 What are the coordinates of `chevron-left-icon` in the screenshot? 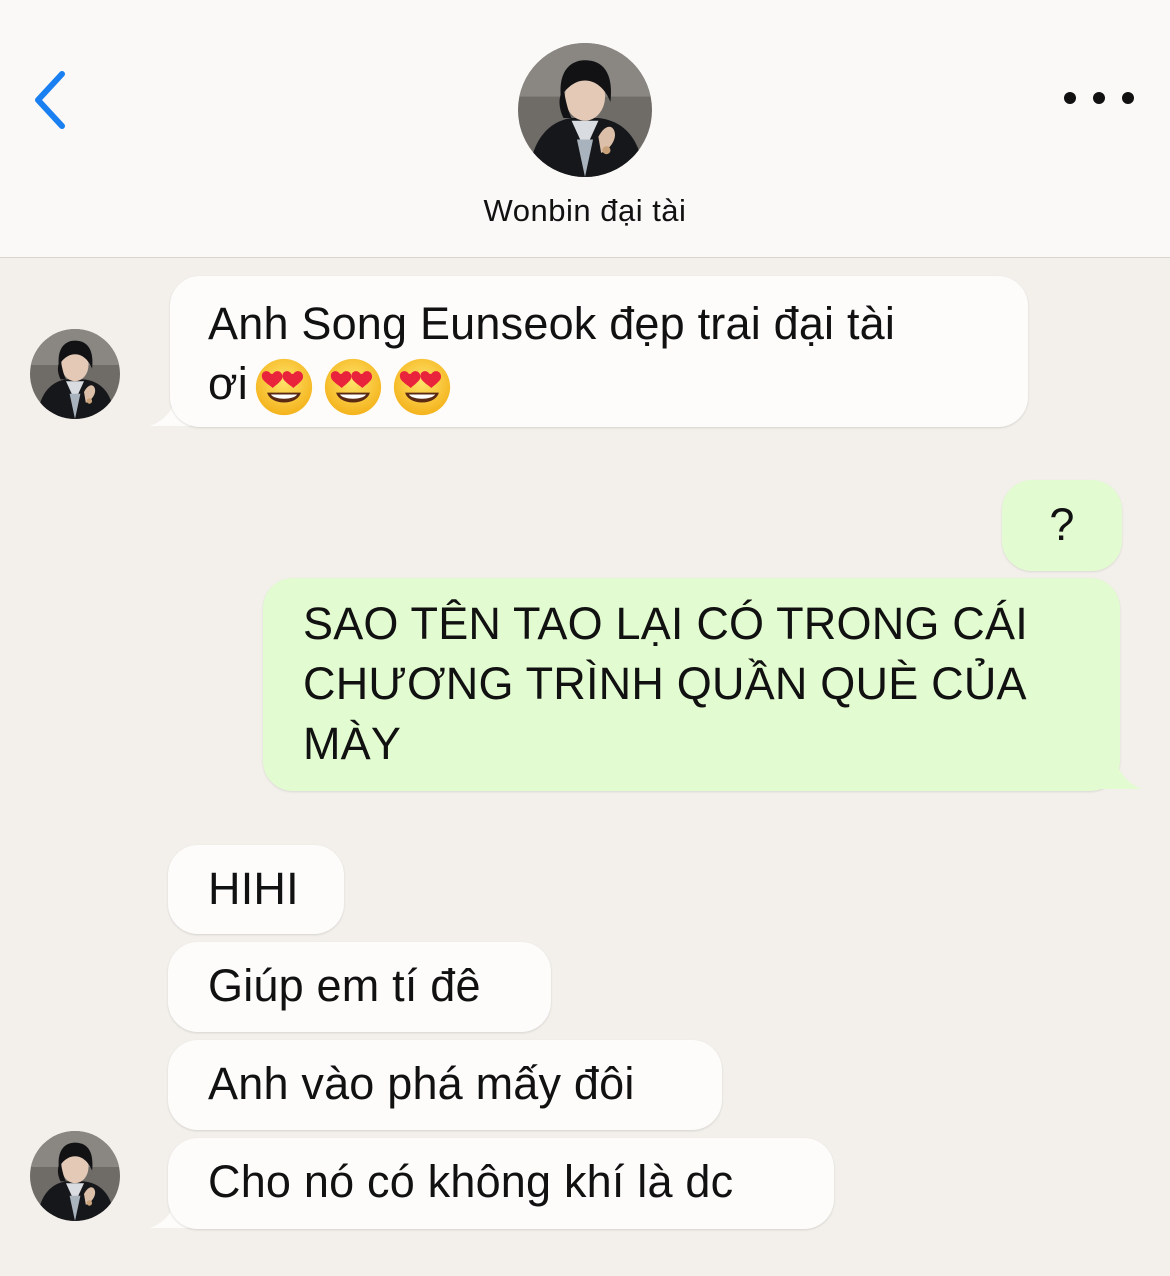 It's located at (50, 100).